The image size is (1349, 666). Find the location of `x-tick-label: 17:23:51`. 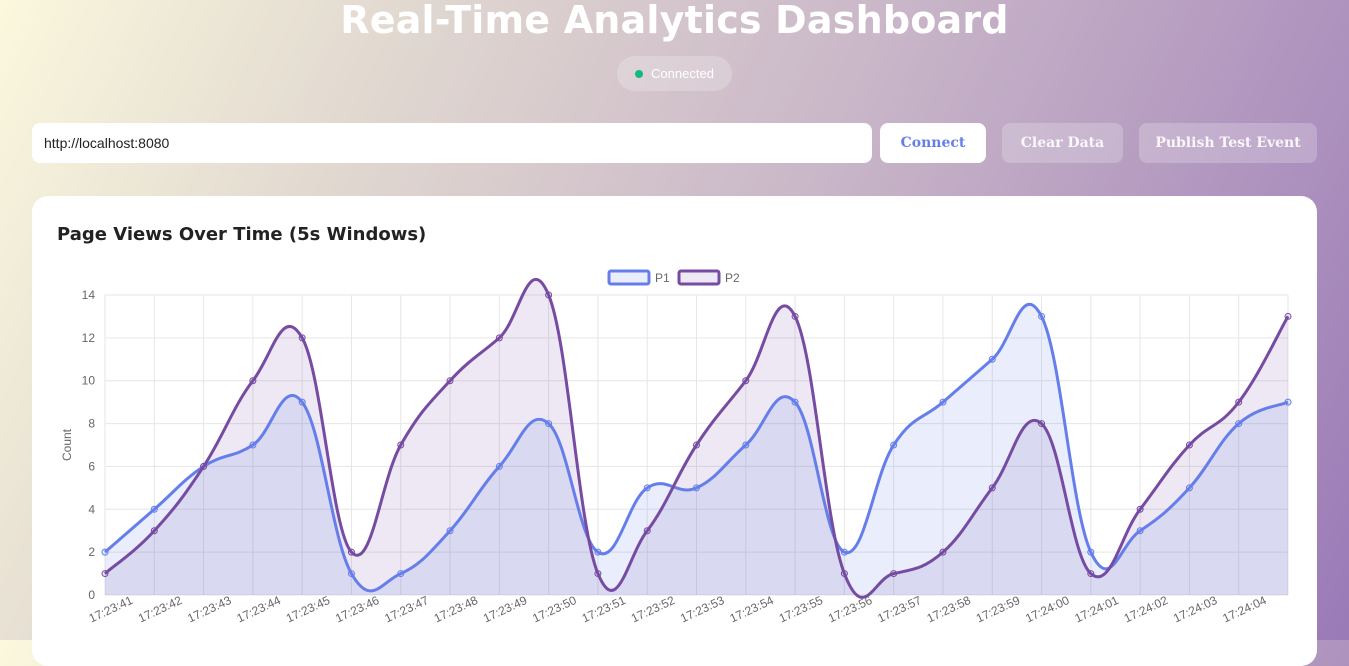

x-tick-label: 17:23:51 is located at coordinates (604, 609).